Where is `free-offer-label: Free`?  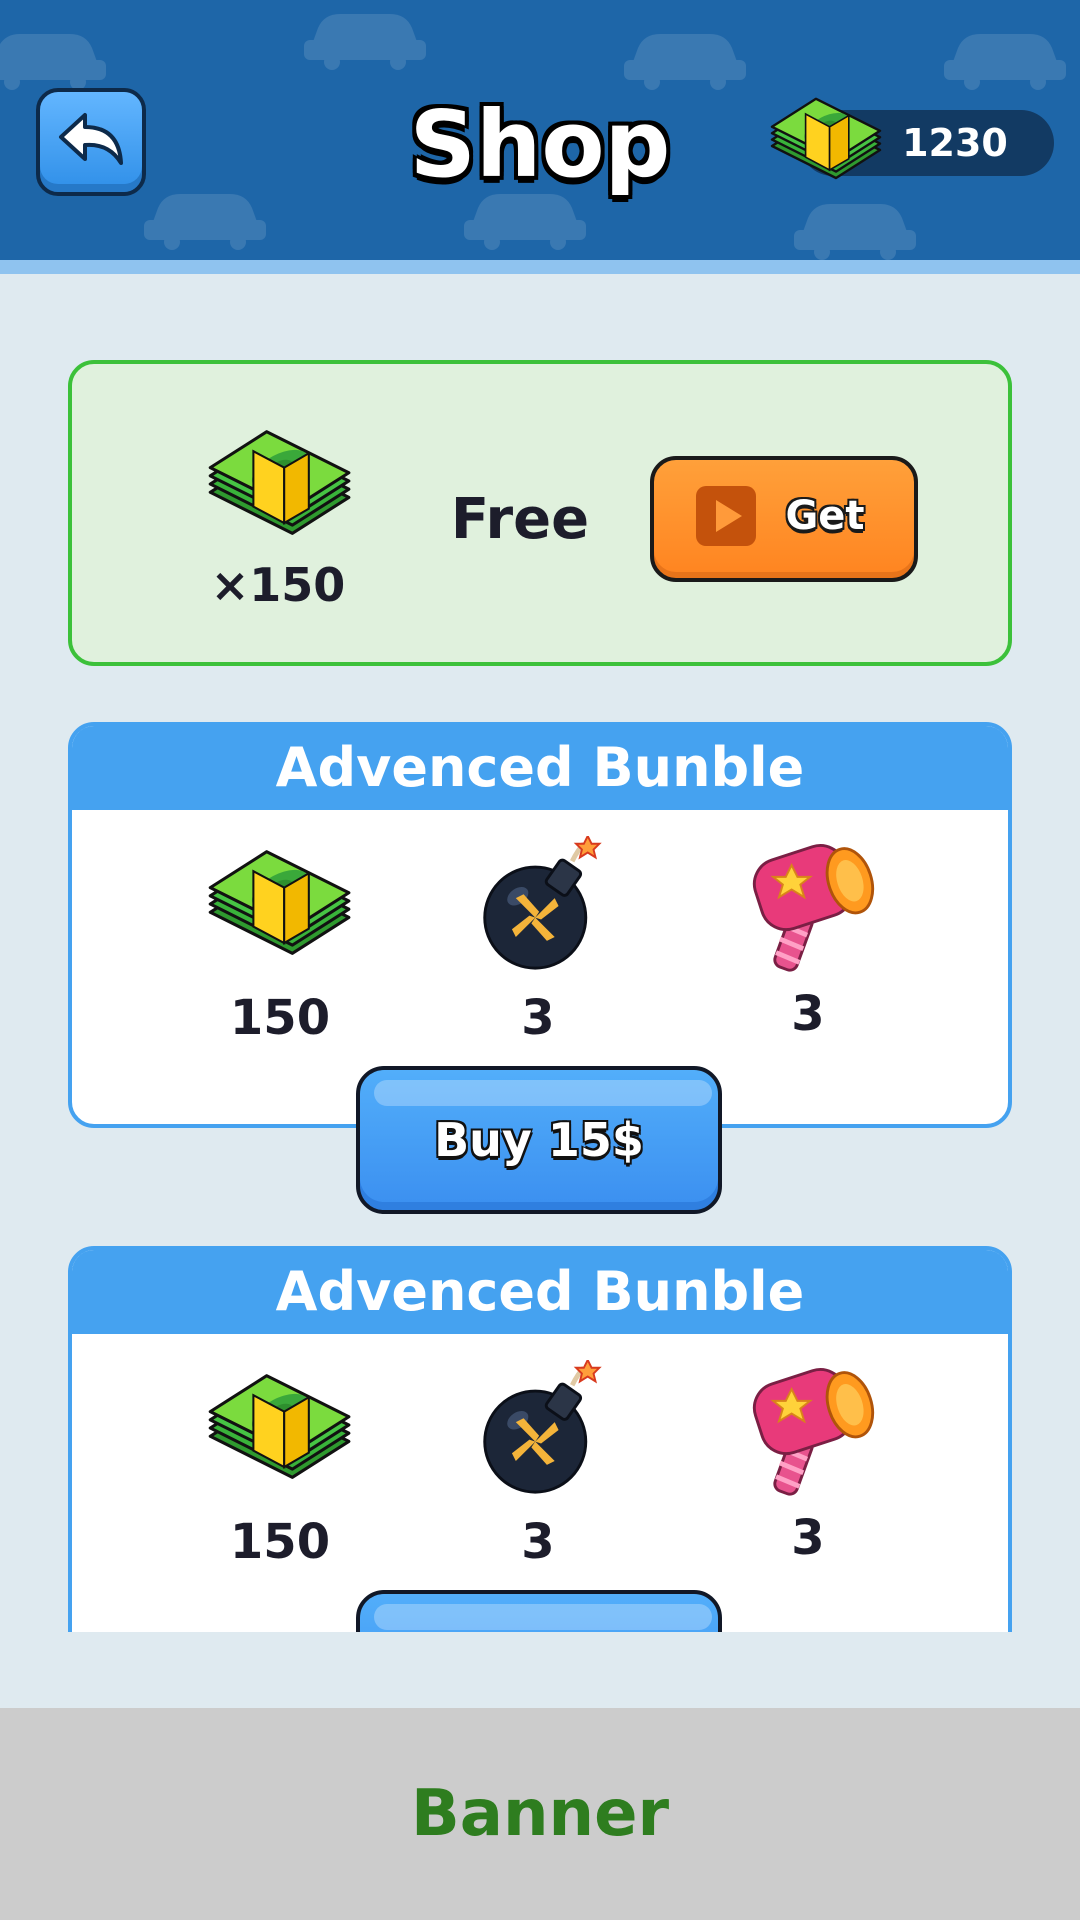
free-offer-label: Free is located at coordinates (520, 519).